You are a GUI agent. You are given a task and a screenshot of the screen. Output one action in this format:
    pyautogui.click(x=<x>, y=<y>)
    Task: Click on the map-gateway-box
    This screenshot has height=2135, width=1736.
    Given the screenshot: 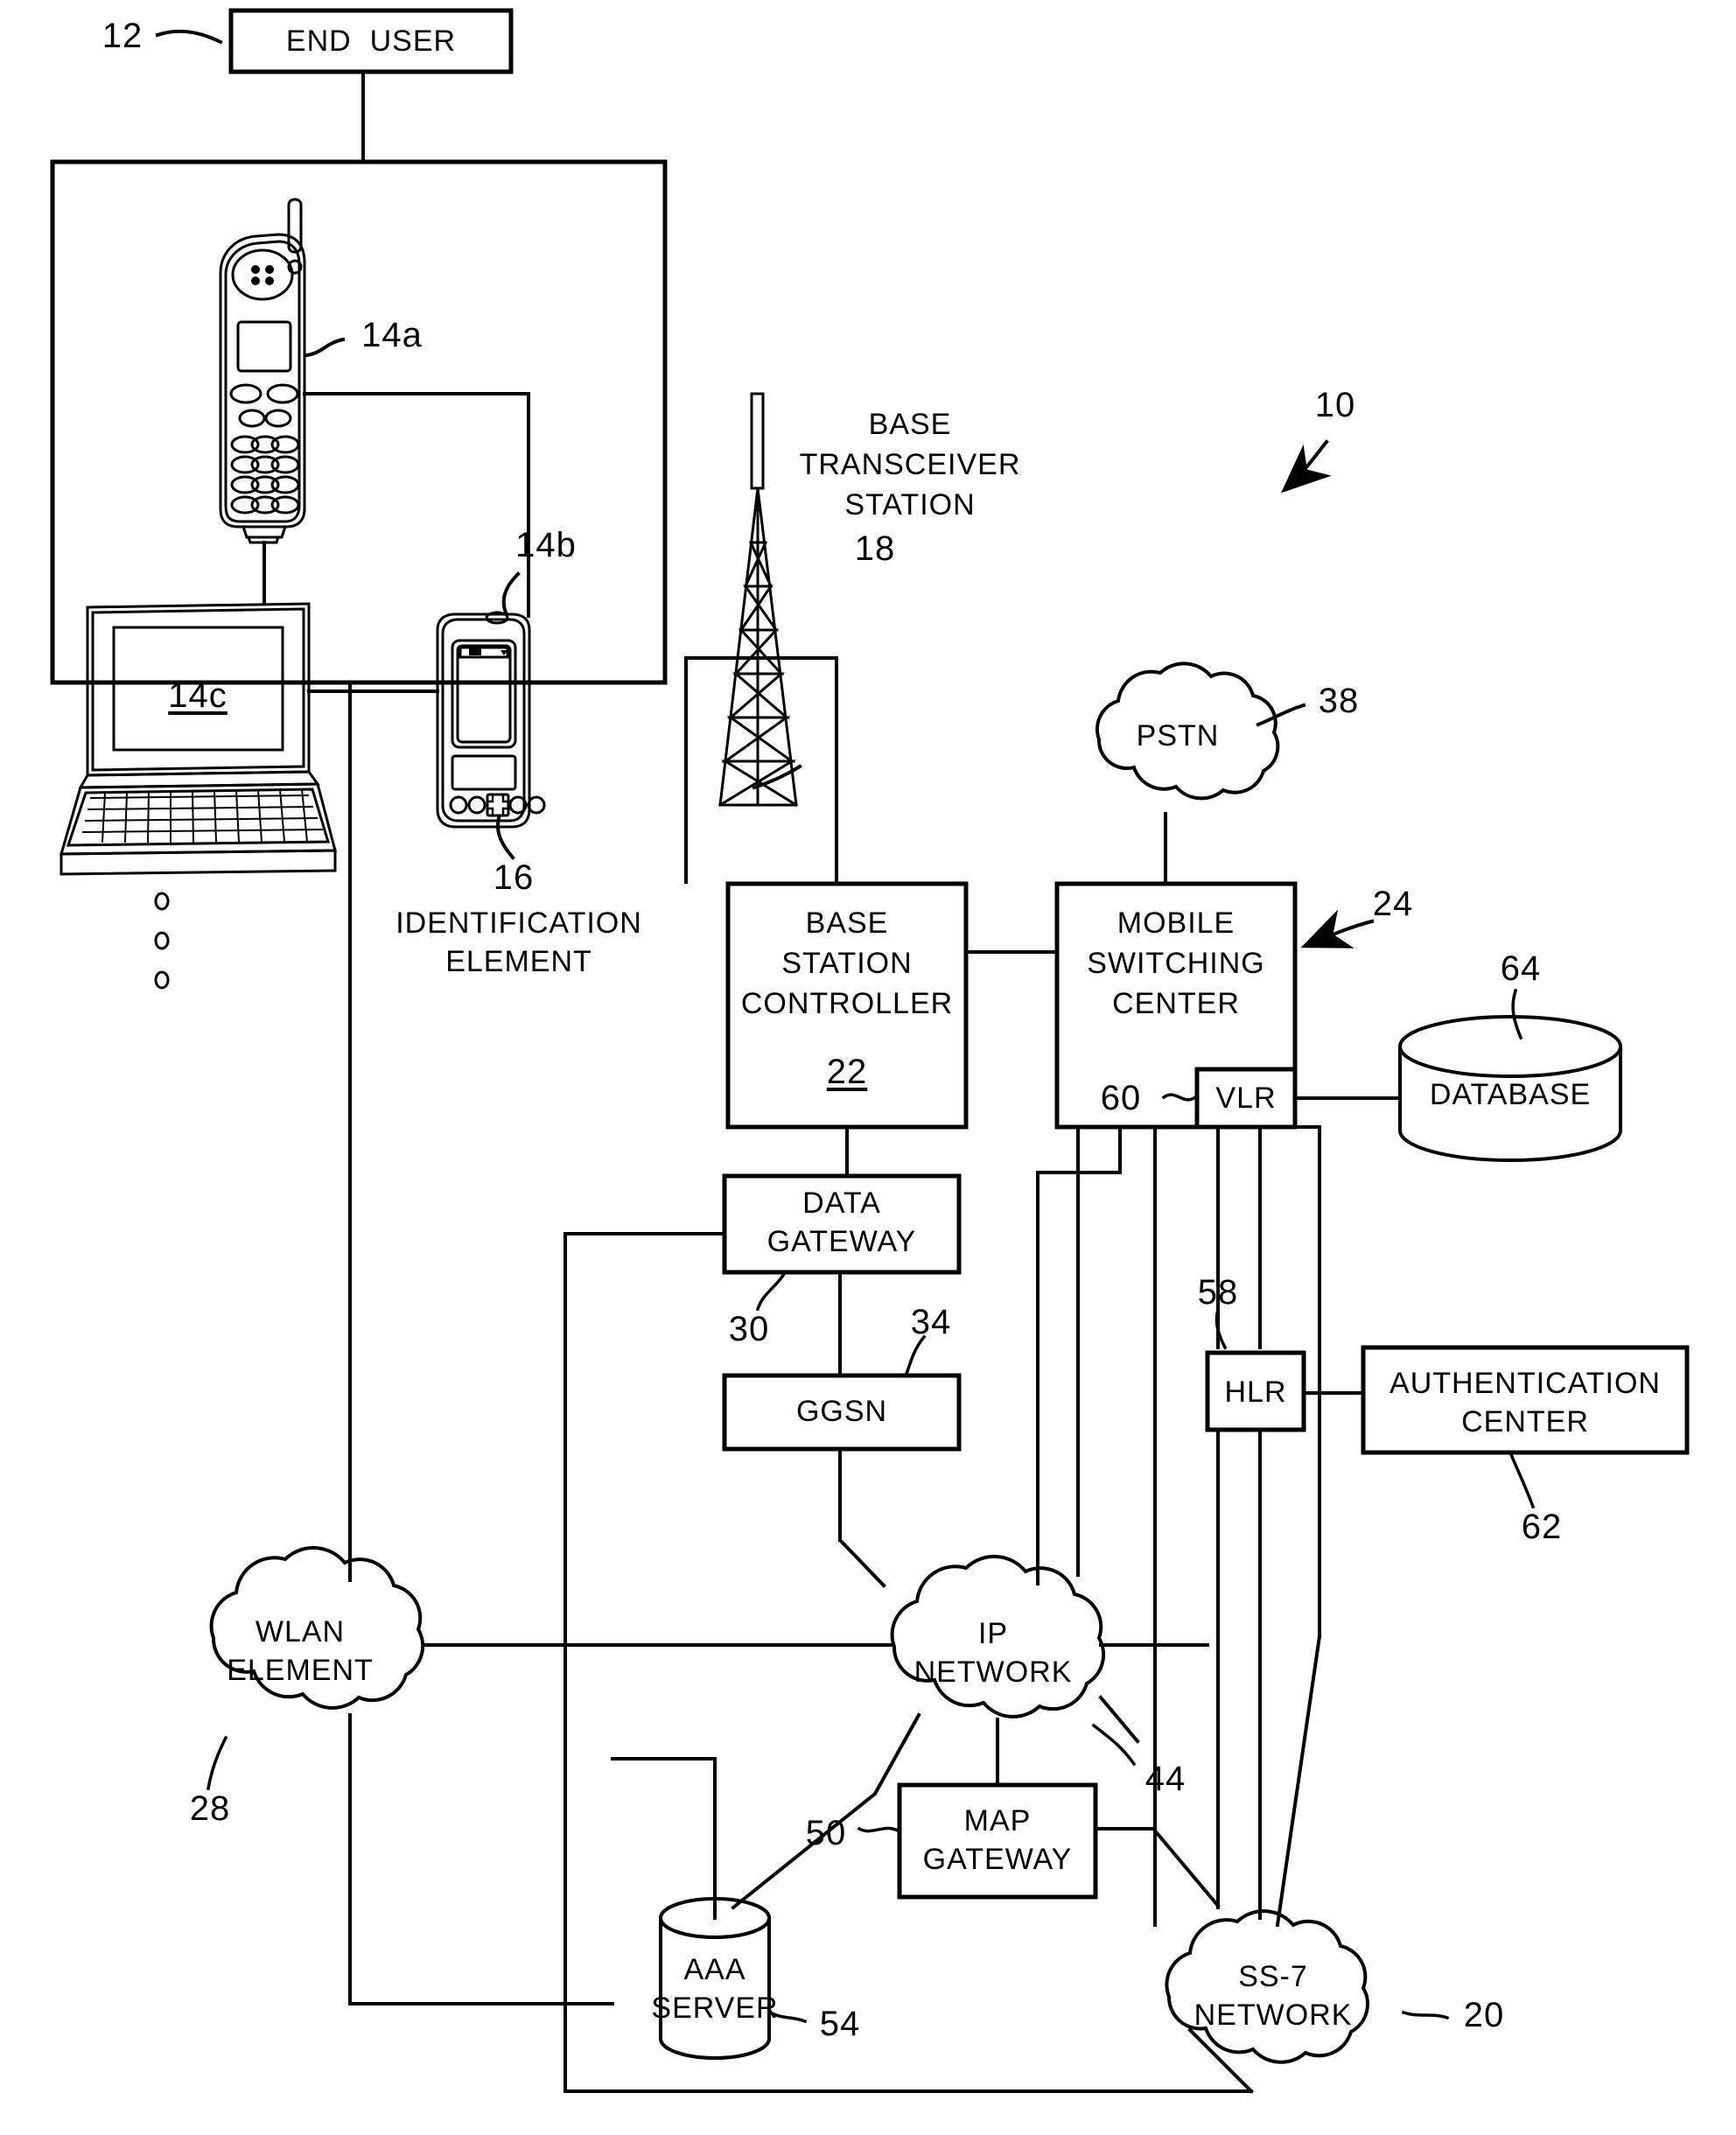 What is the action you would take?
    pyautogui.click(x=997, y=1841)
    